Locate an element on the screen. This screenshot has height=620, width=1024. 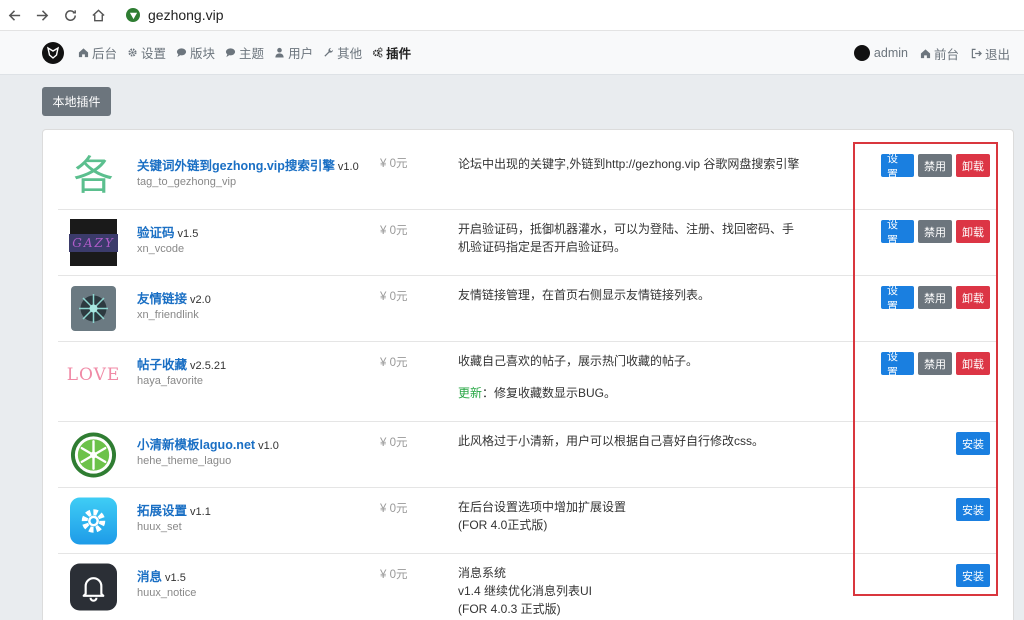
plugin-name-link: 小清新模板laguo.net is located at coordinates (196, 445).